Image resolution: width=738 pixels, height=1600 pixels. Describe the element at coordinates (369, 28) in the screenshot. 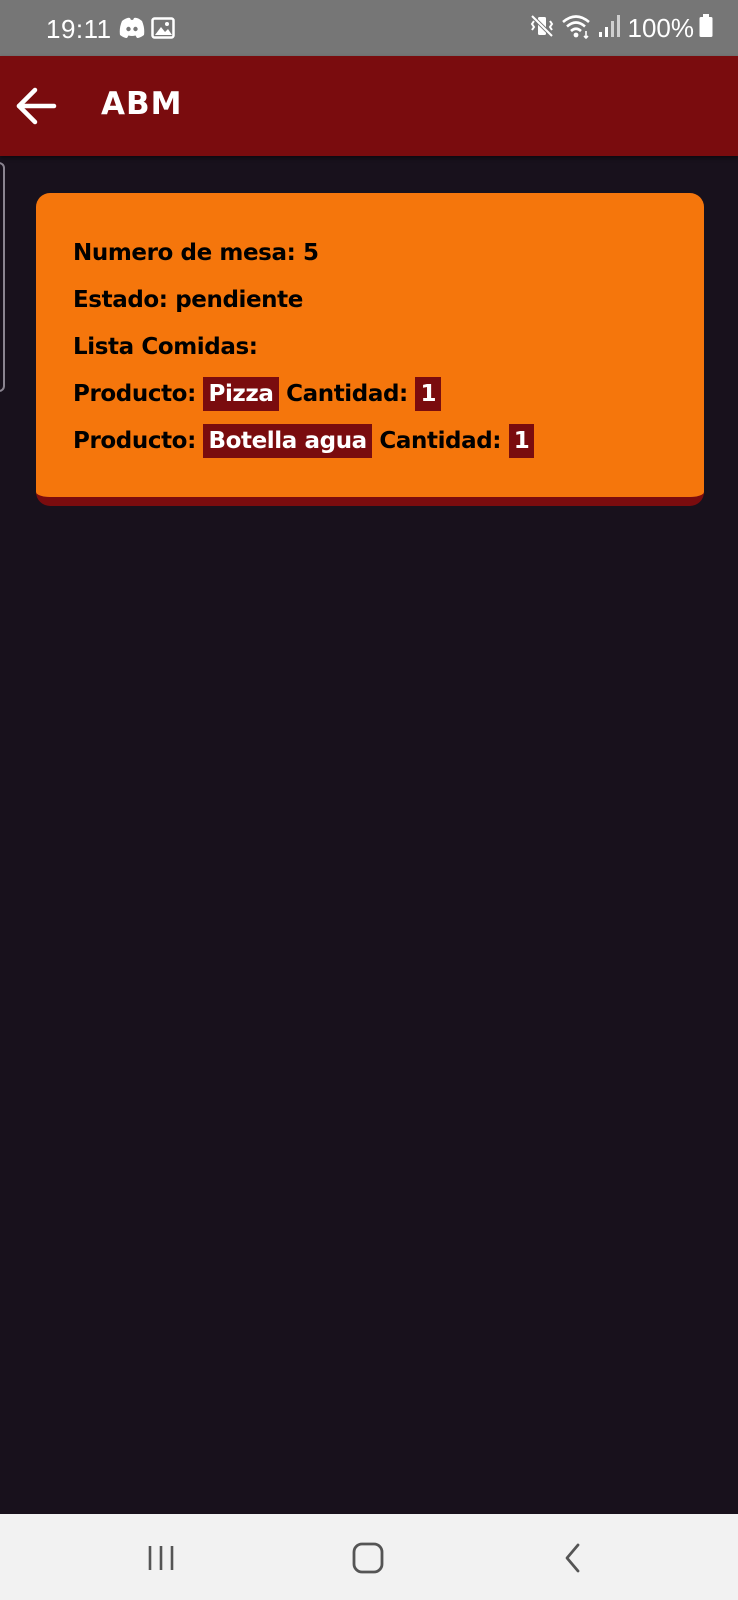

I see `status-bar: 19:11 100%` at that location.